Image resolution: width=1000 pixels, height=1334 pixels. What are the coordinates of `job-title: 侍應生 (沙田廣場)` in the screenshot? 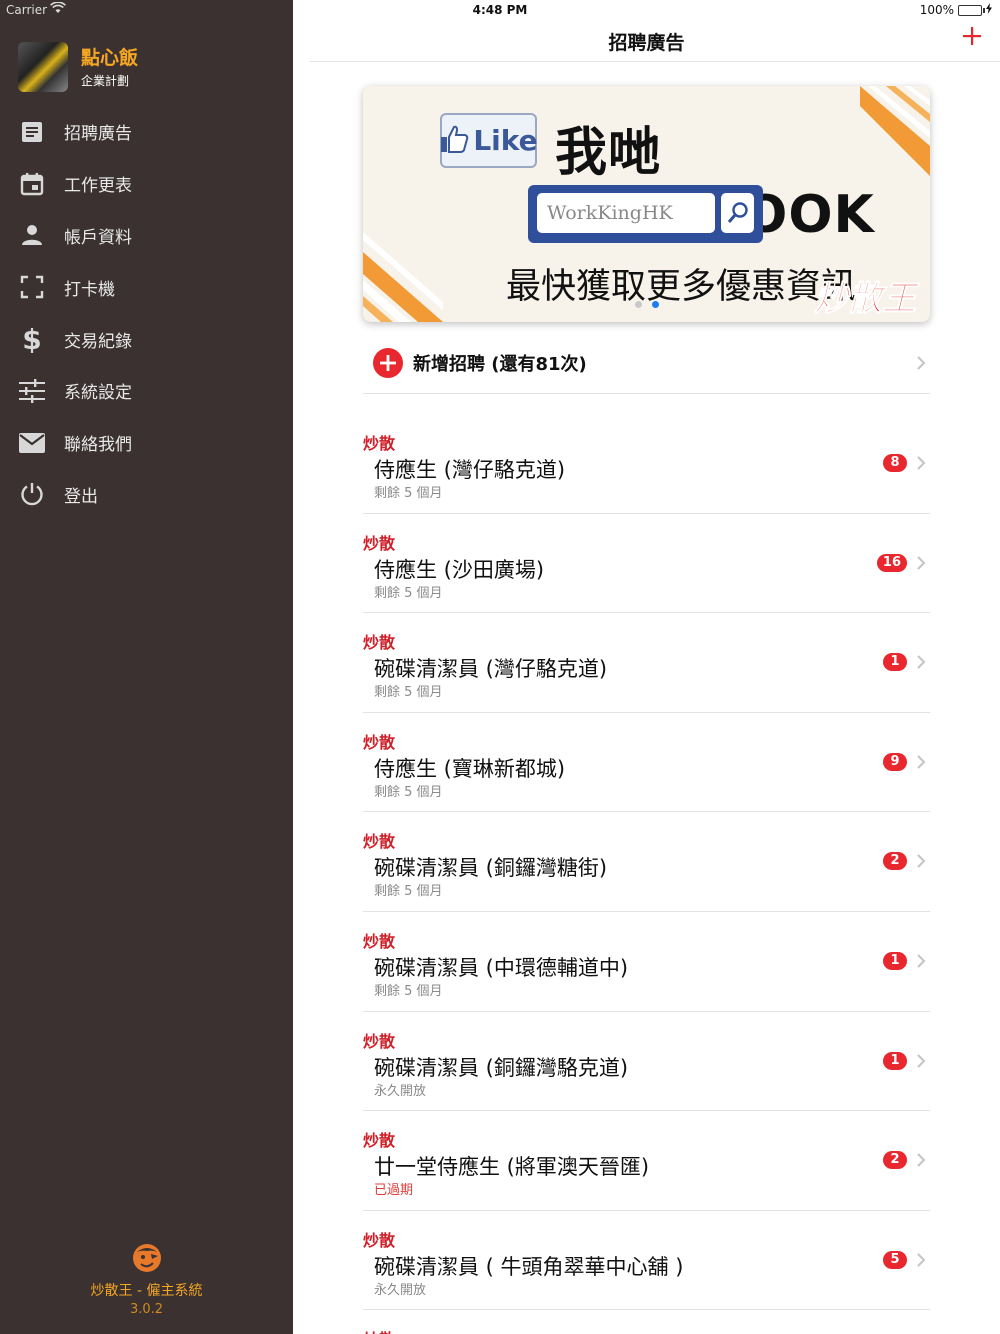 It's located at (459, 569).